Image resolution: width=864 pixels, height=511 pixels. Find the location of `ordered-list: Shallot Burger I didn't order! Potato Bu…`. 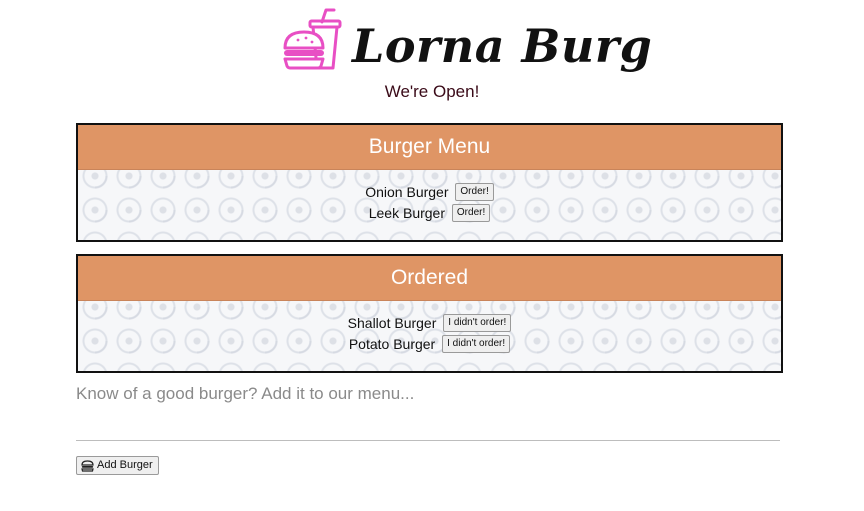

ordered-list: Shallot Burger I didn't order! Potato Bu… is located at coordinates (429, 327).